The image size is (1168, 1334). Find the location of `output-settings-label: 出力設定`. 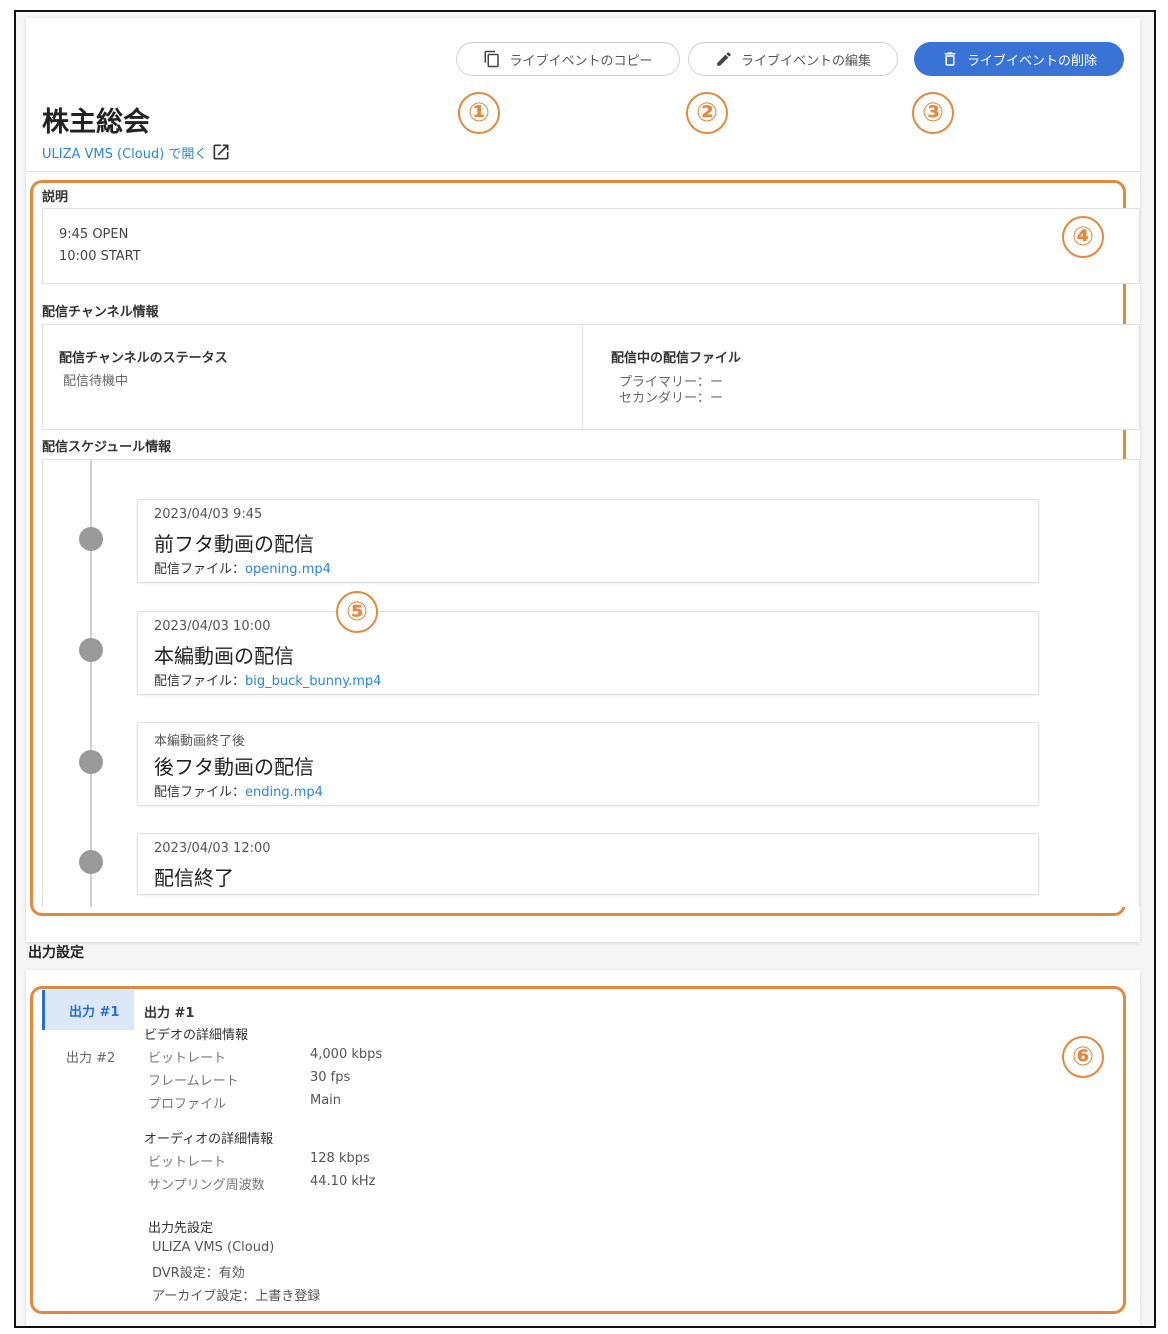

output-settings-label: 出力設定 is located at coordinates (56, 953).